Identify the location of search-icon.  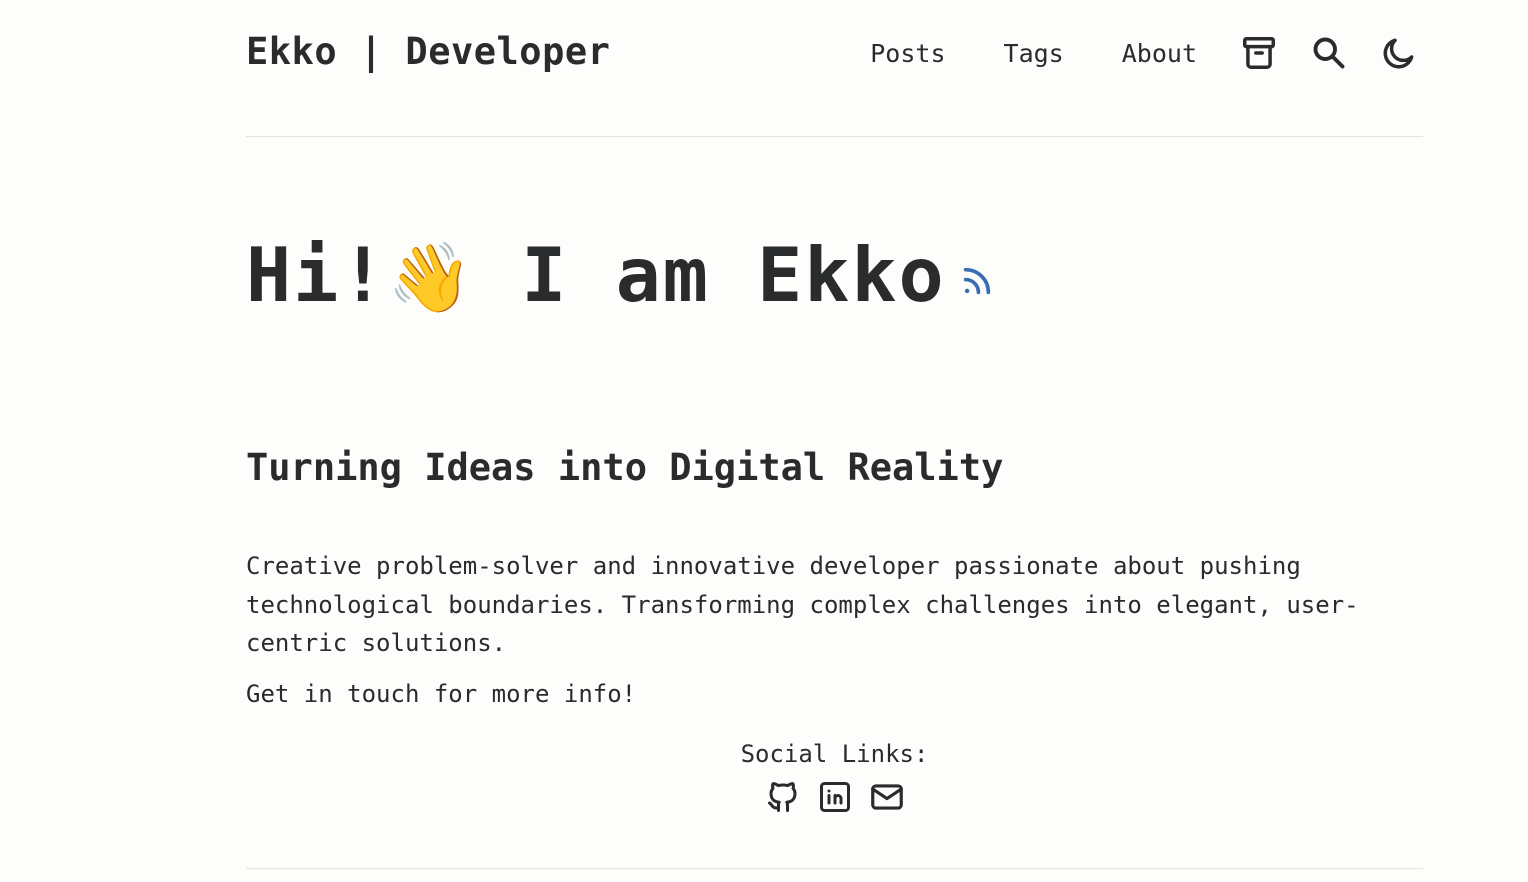
(1329, 53).